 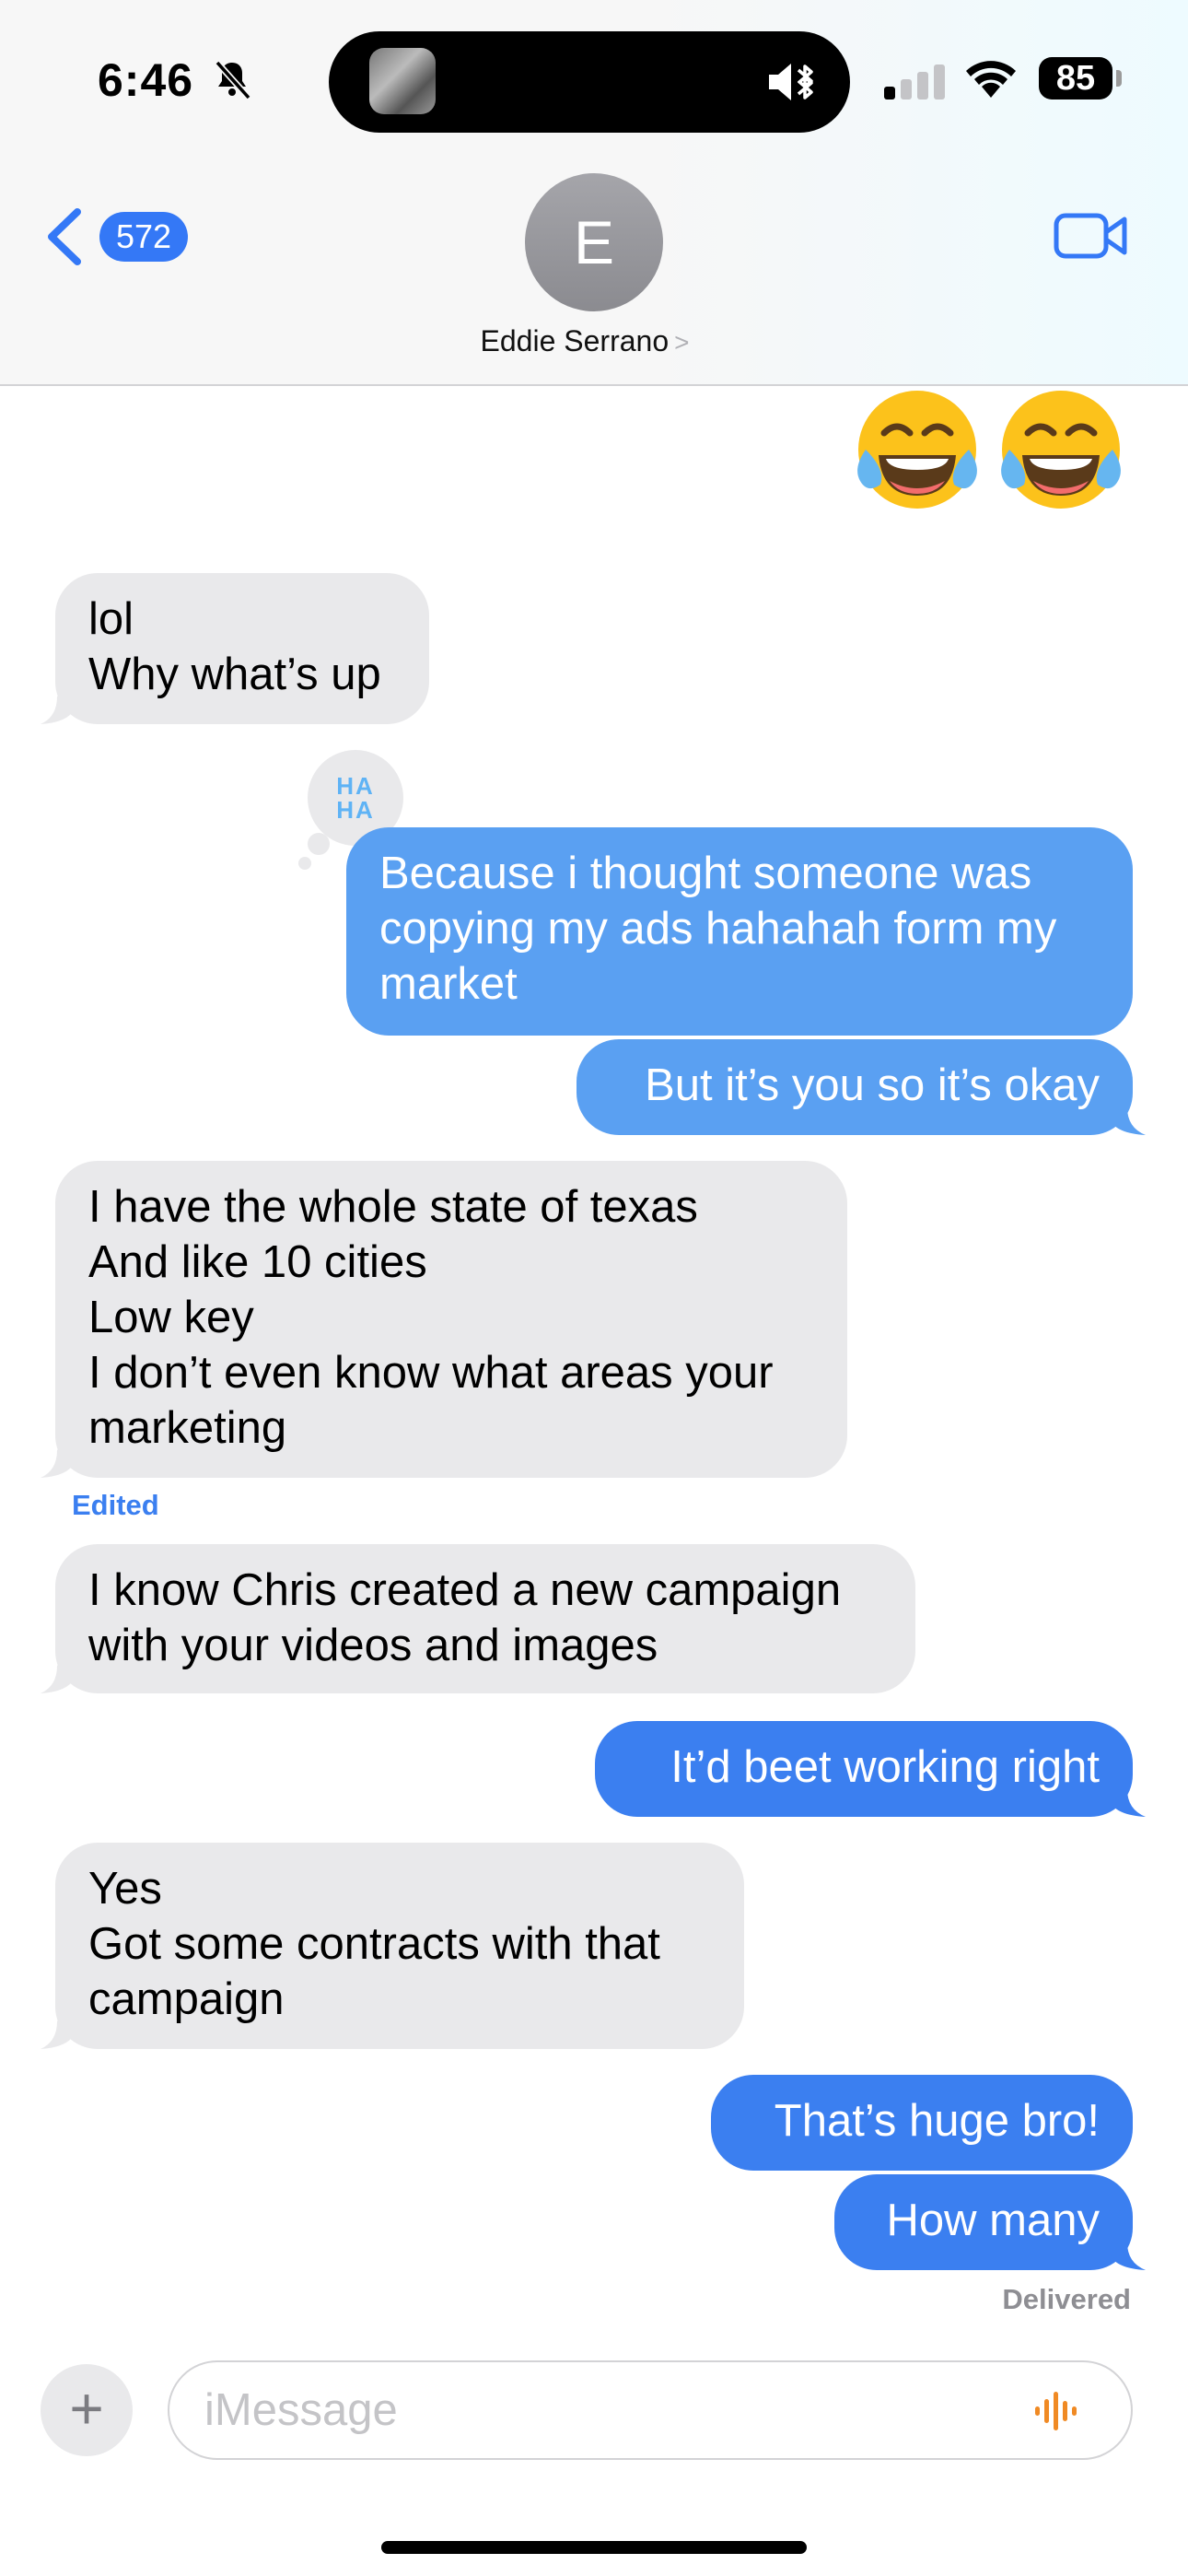 What do you see at coordinates (146, 80) in the screenshot?
I see `status-time: 6:46` at bounding box center [146, 80].